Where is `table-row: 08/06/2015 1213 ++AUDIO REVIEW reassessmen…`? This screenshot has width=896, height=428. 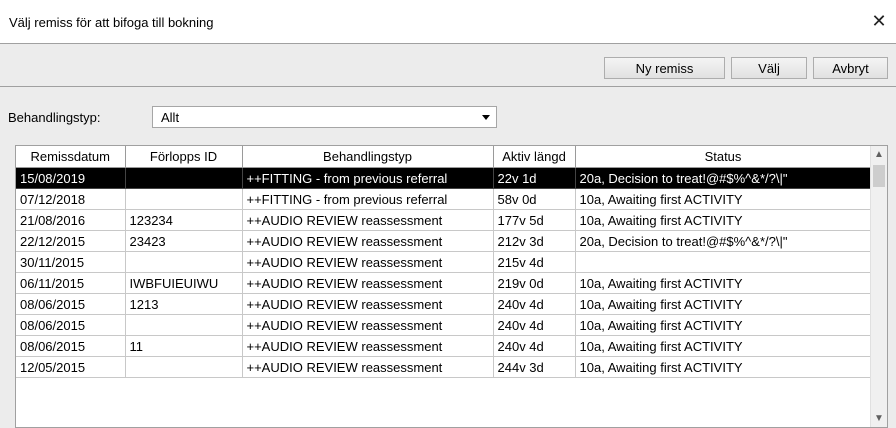 table-row: 08/06/2015 1213 ++AUDIO REVIEW reassessmen… is located at coordinates (444, 304).